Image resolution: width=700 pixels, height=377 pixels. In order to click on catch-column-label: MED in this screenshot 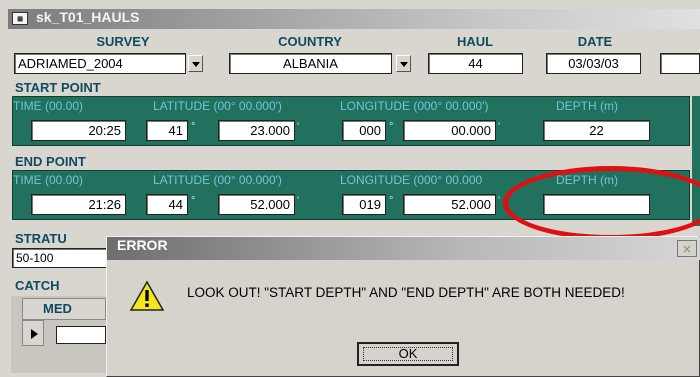, I will do `click(57, 308)`.